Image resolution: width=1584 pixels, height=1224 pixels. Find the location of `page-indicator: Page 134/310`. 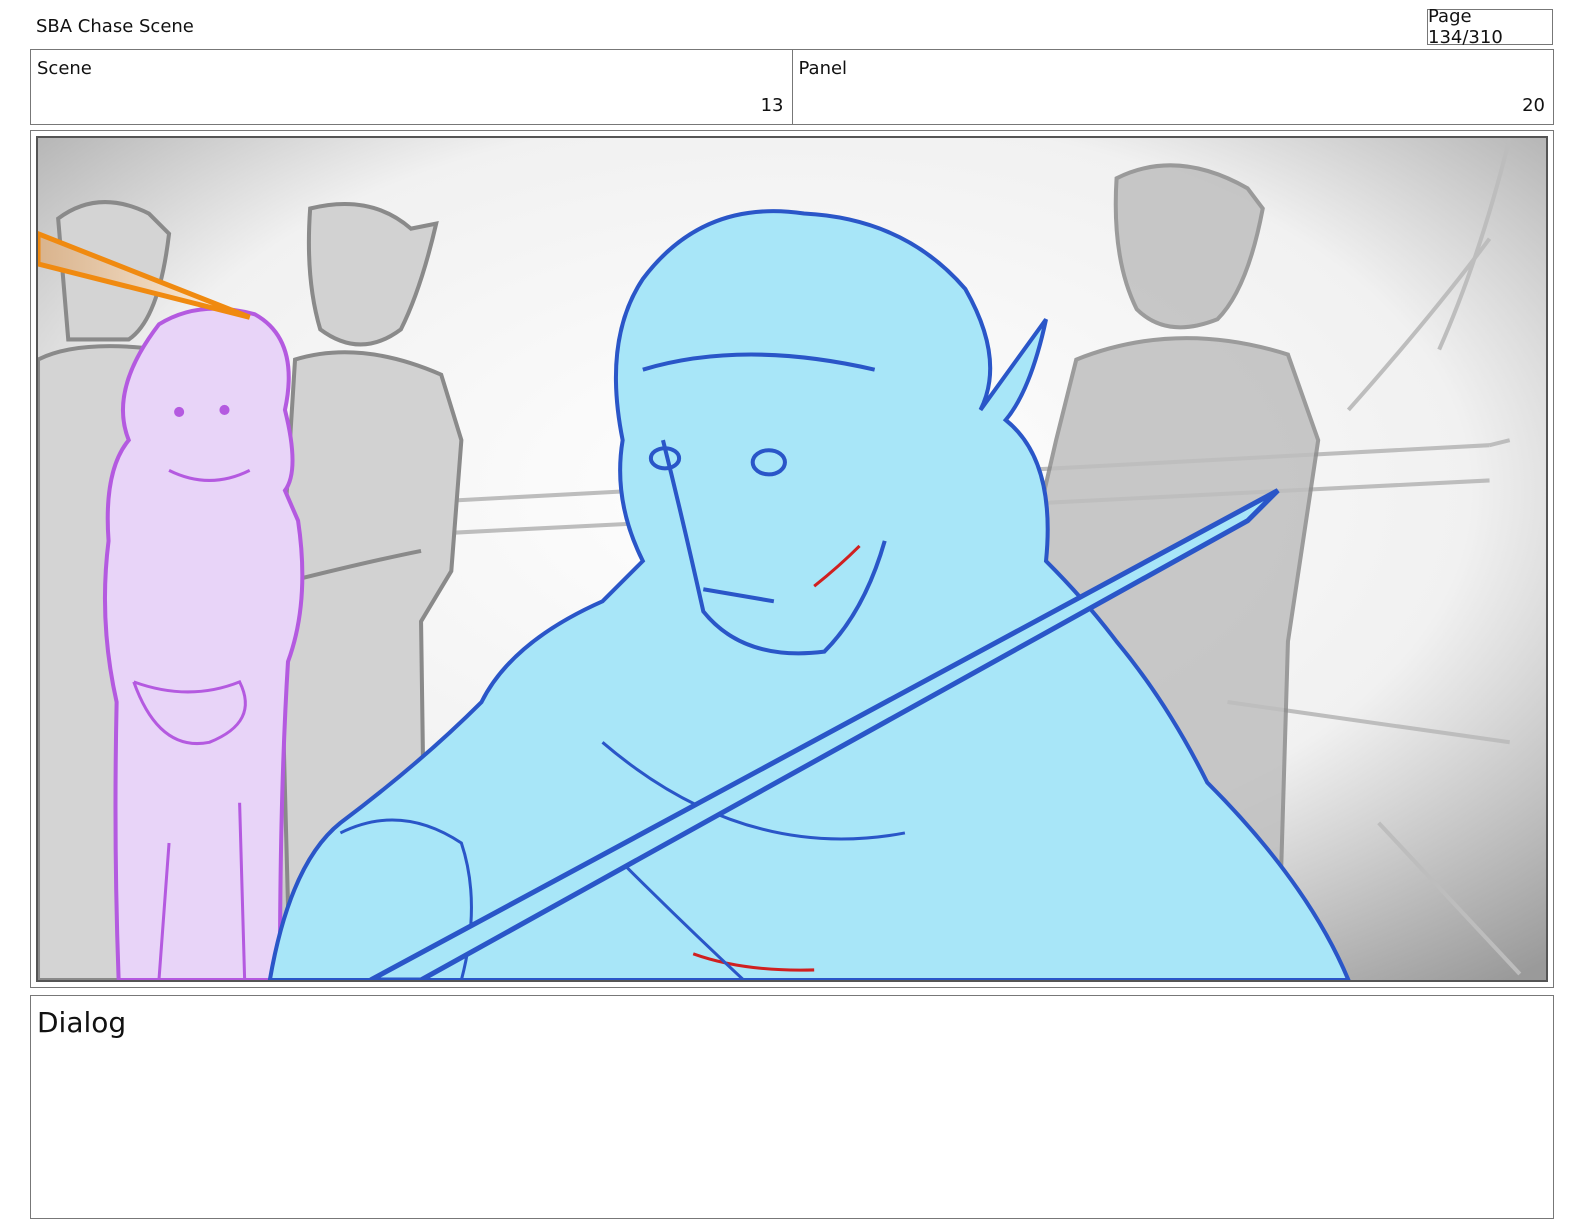

page-indicator: Page 134/310 is located at coordinates (1490, 27).